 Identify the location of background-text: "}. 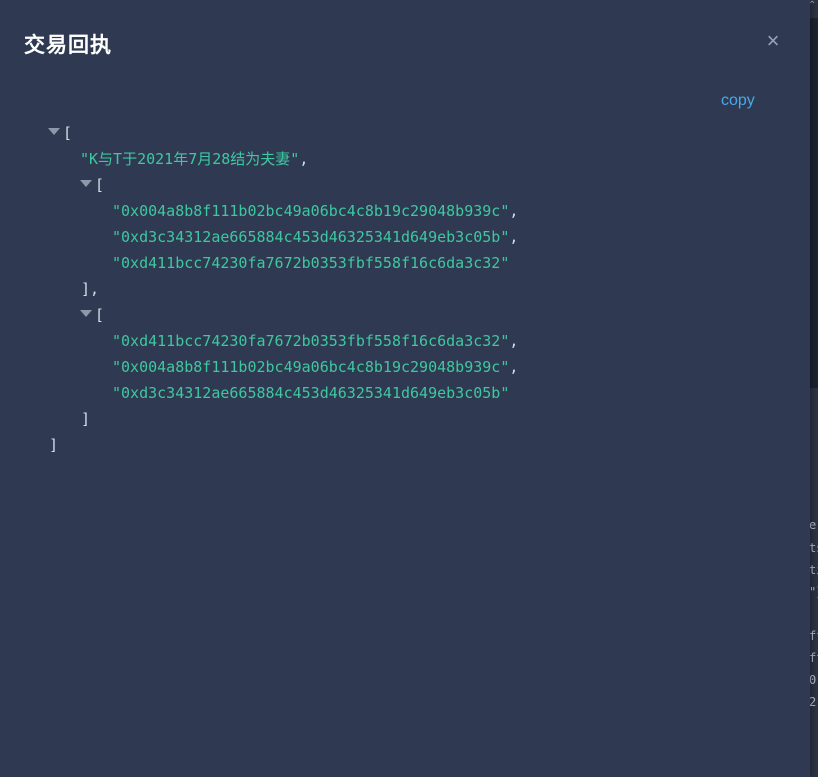
(813, 592).